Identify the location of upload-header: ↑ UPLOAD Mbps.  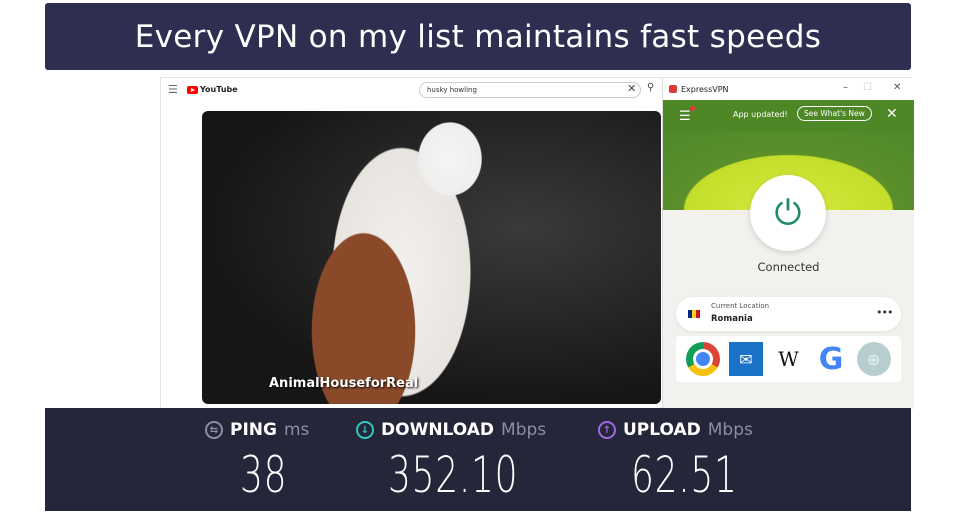
(675, 430).